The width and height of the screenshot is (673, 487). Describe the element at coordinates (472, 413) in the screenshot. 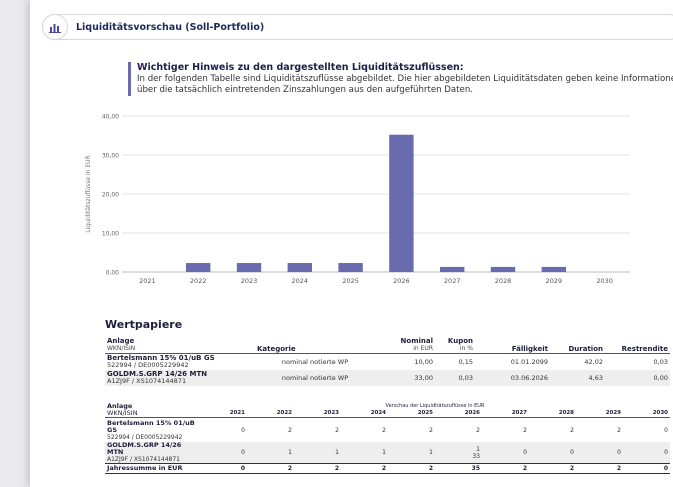

I see `year-header: 2026` at that location.